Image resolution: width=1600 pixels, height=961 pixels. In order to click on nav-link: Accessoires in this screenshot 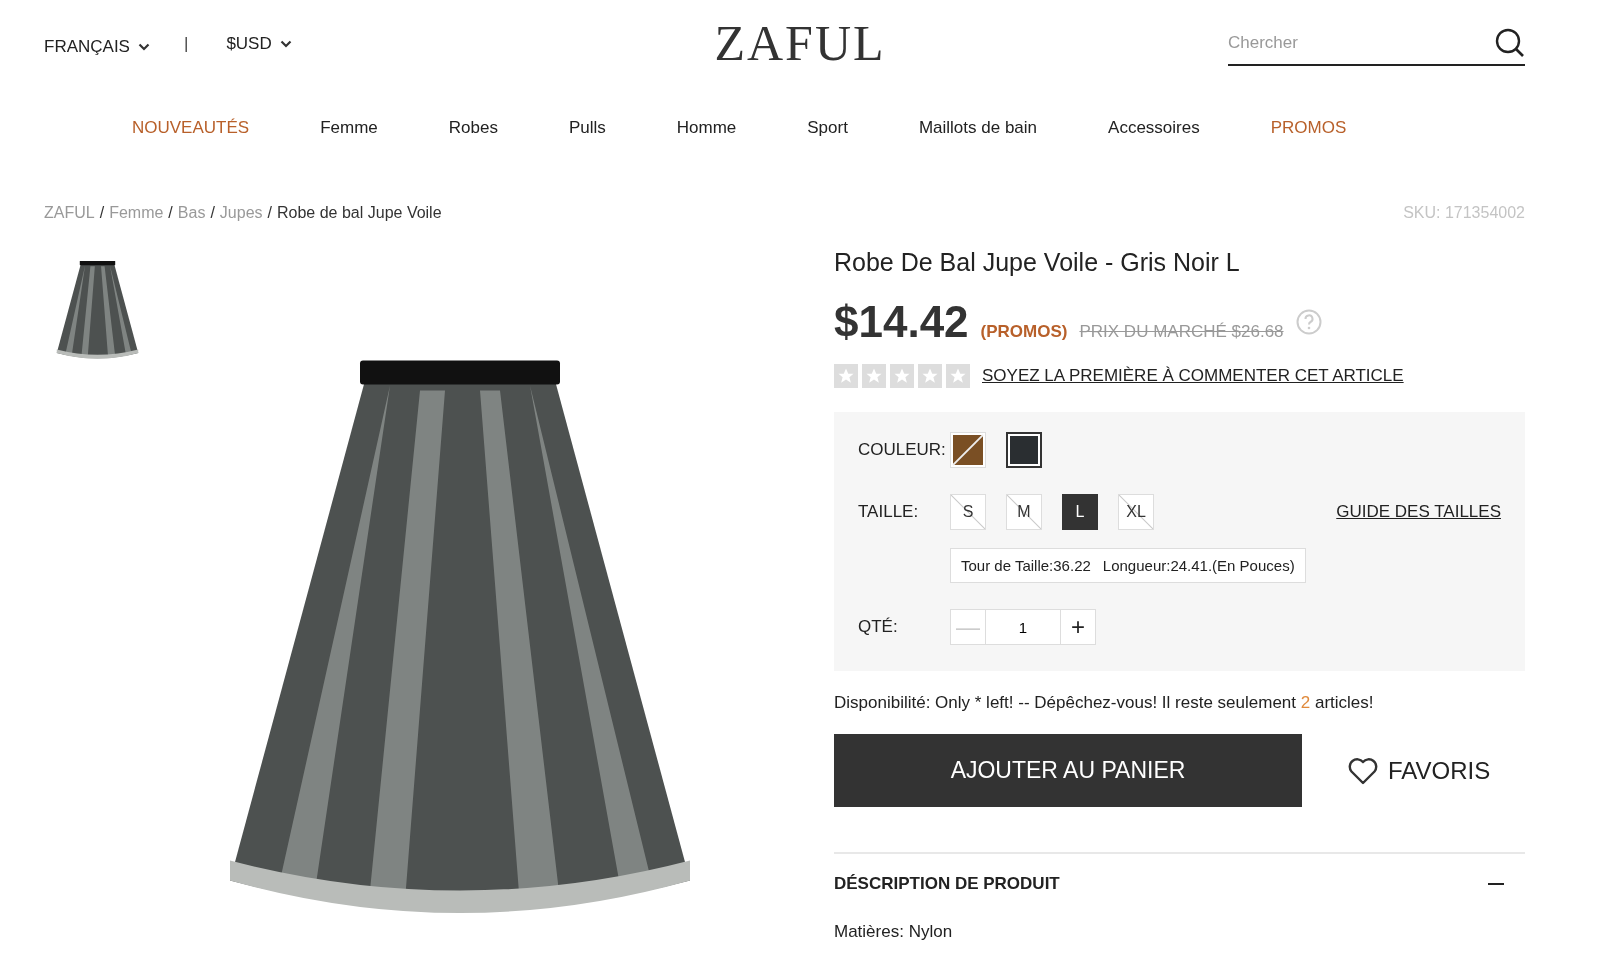, I will do `click(1154, 128)`.